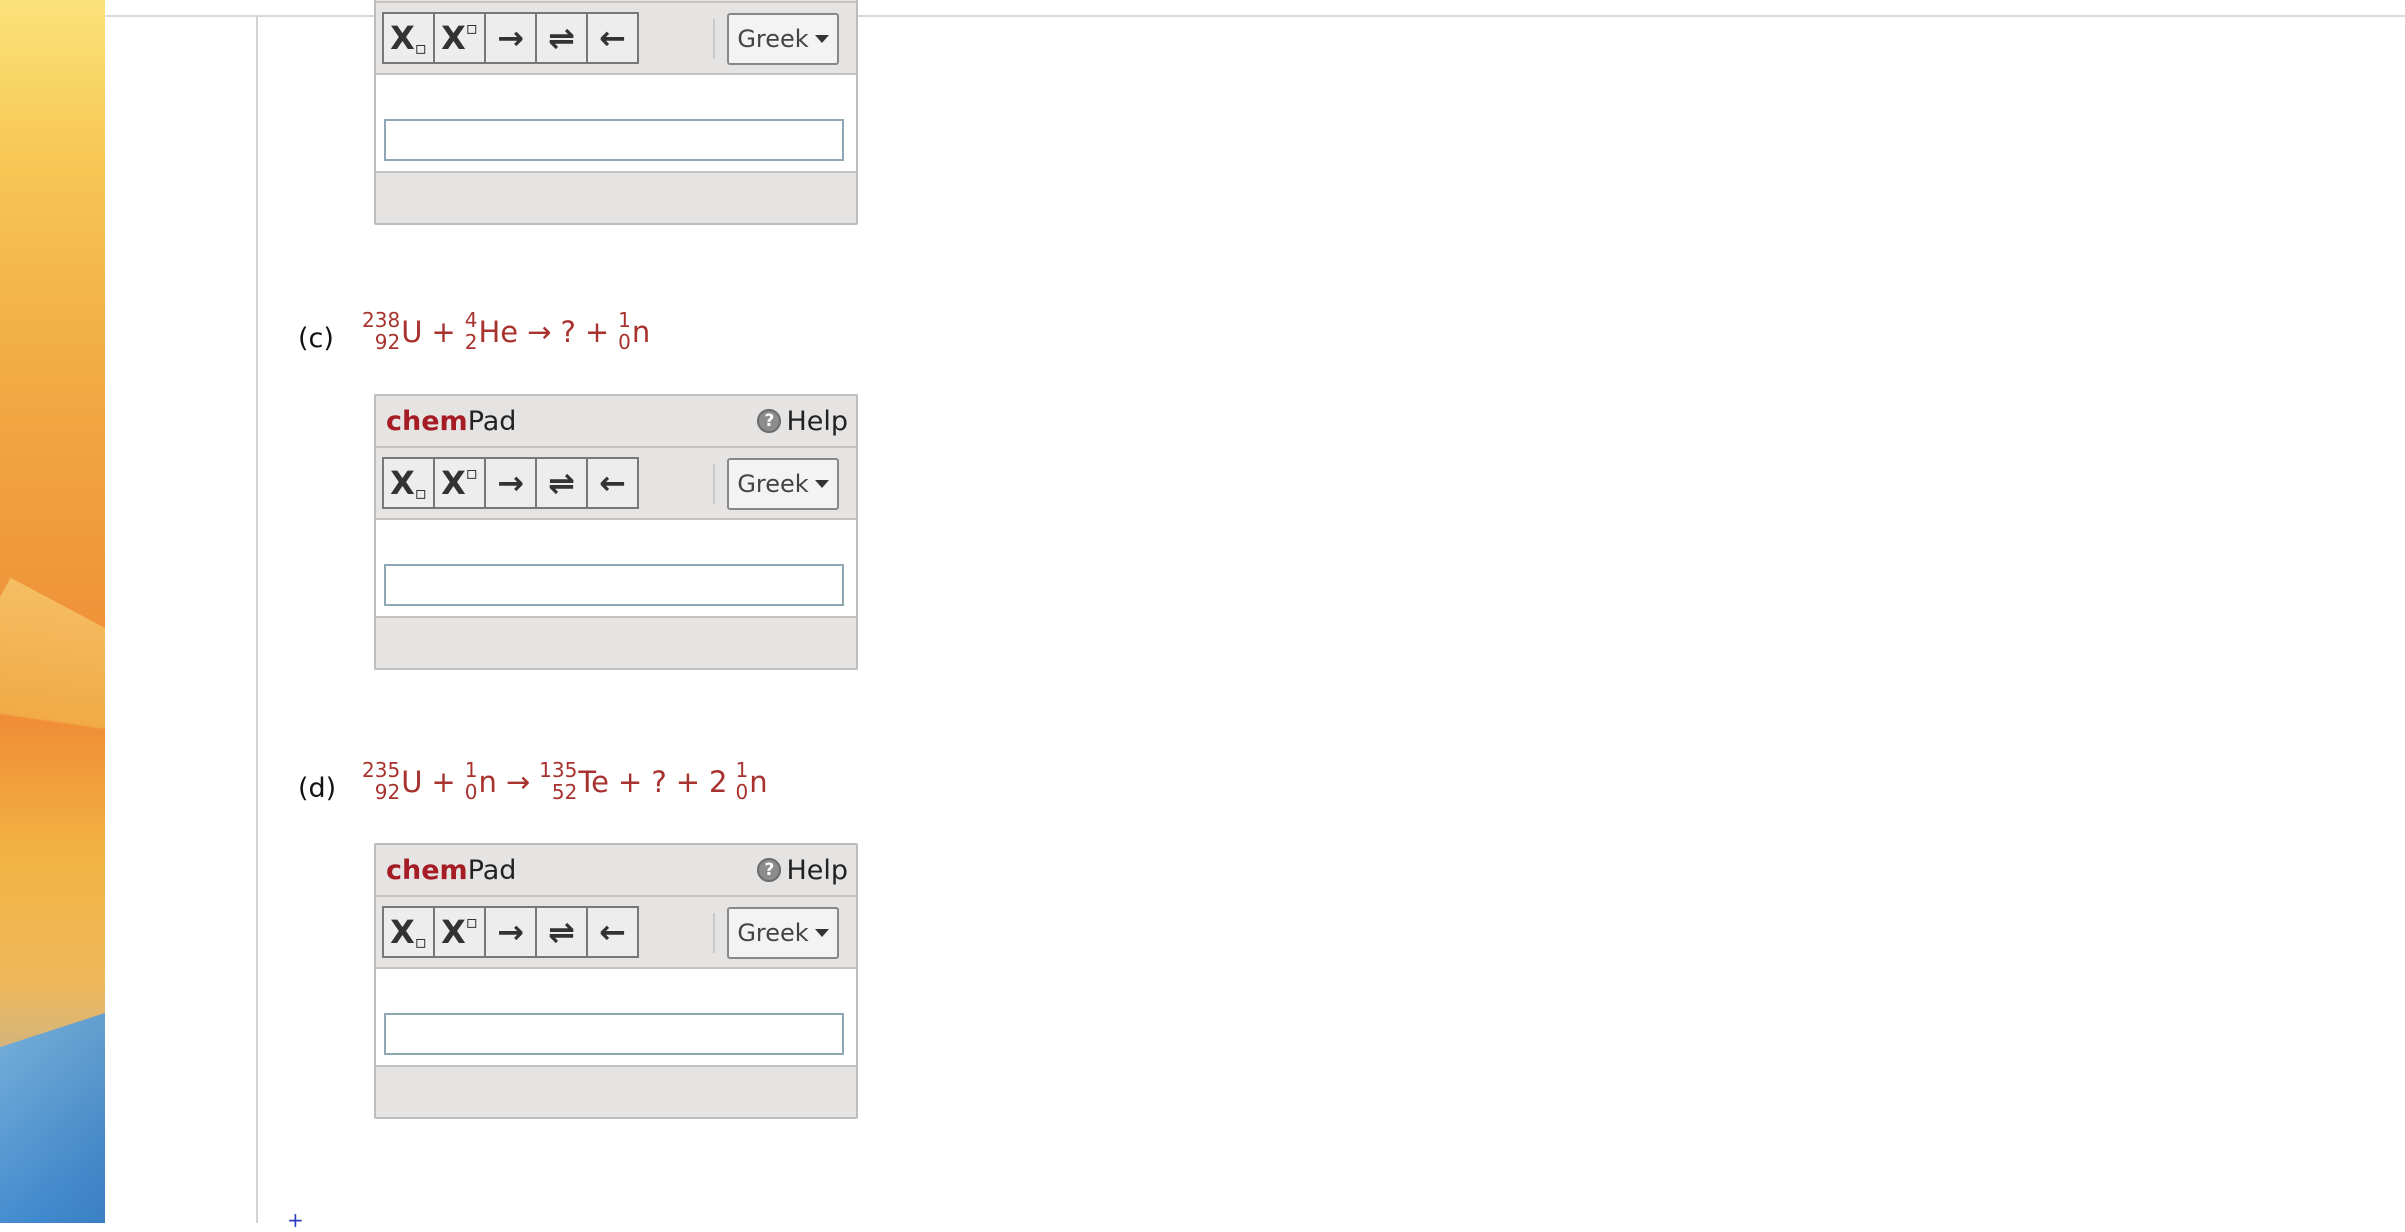  What do you see at coordinates (471, 331) in the screenshot?
I see `nuclide-he4: 42` at bounding box center [471, 331].